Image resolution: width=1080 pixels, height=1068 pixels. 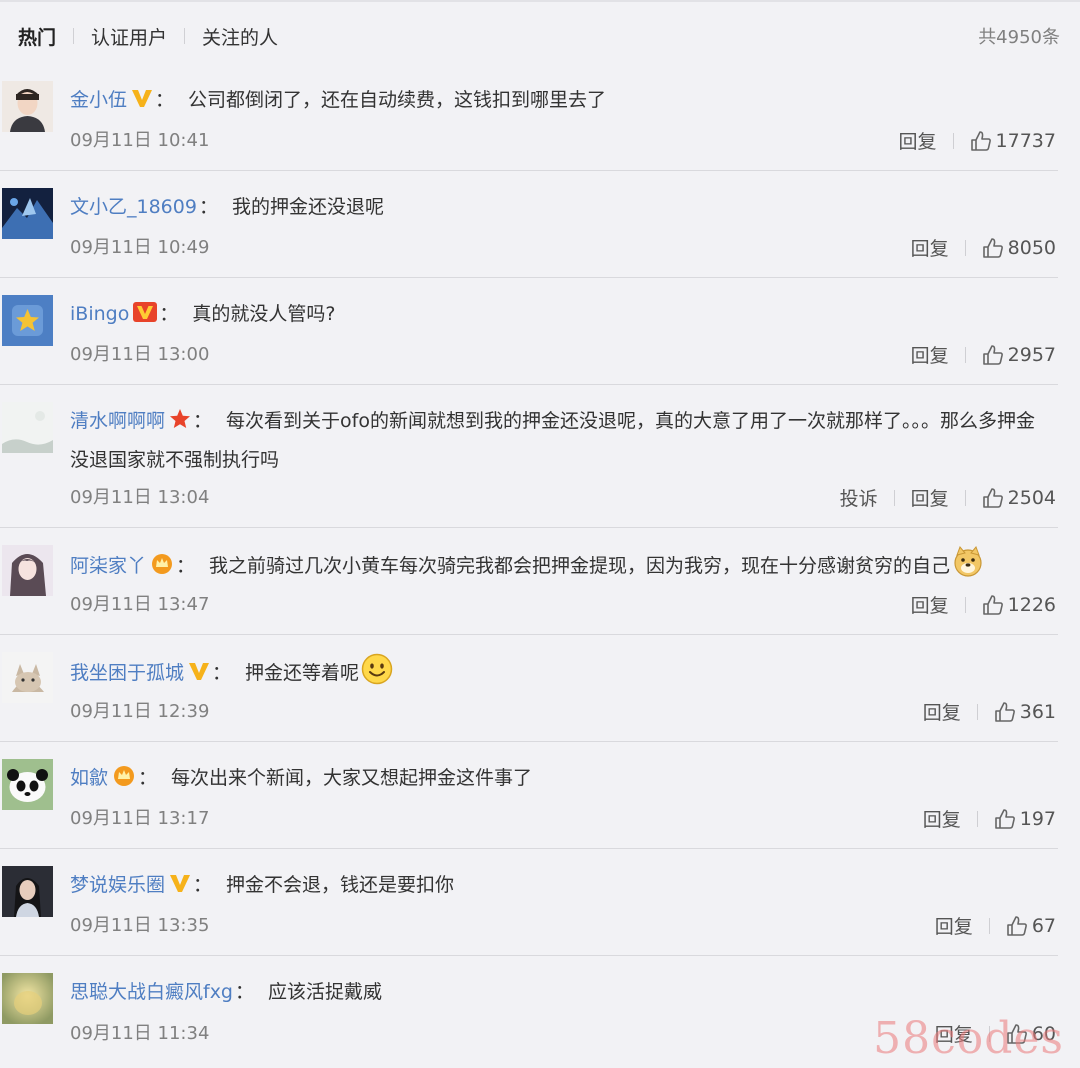 What do you see at coordinates (117, 421) in the screenshot?
I see `username-link: 清水啊啊啊` at bounding box center [117, 421].